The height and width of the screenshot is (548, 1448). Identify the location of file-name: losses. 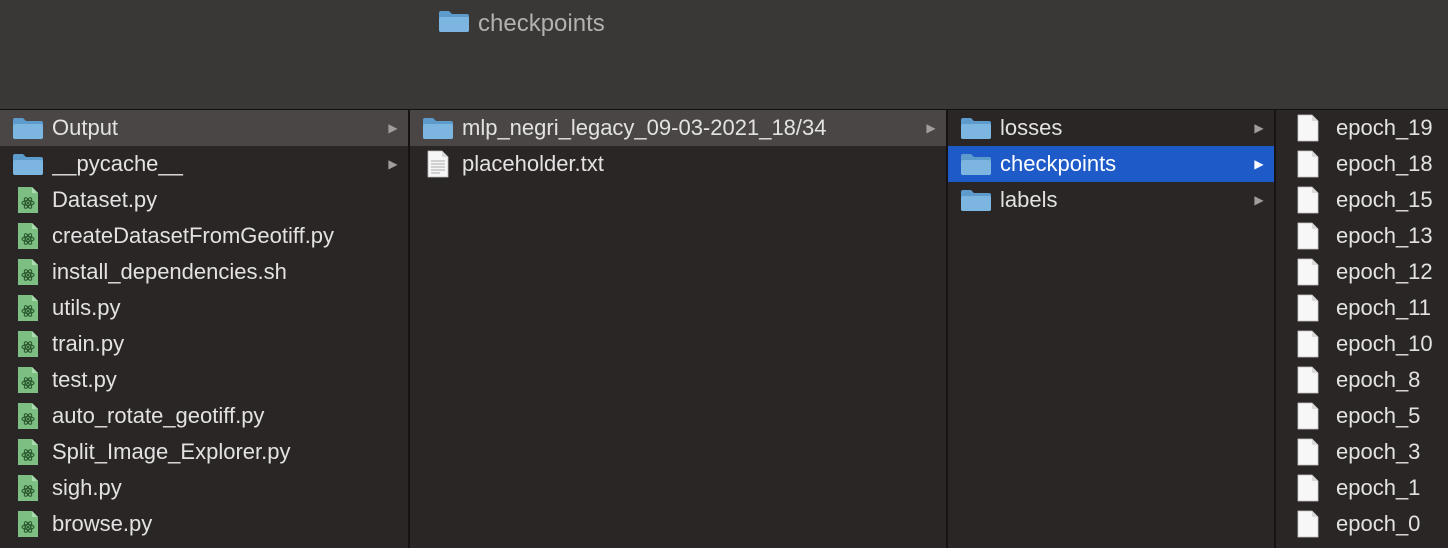
(1031, 127).